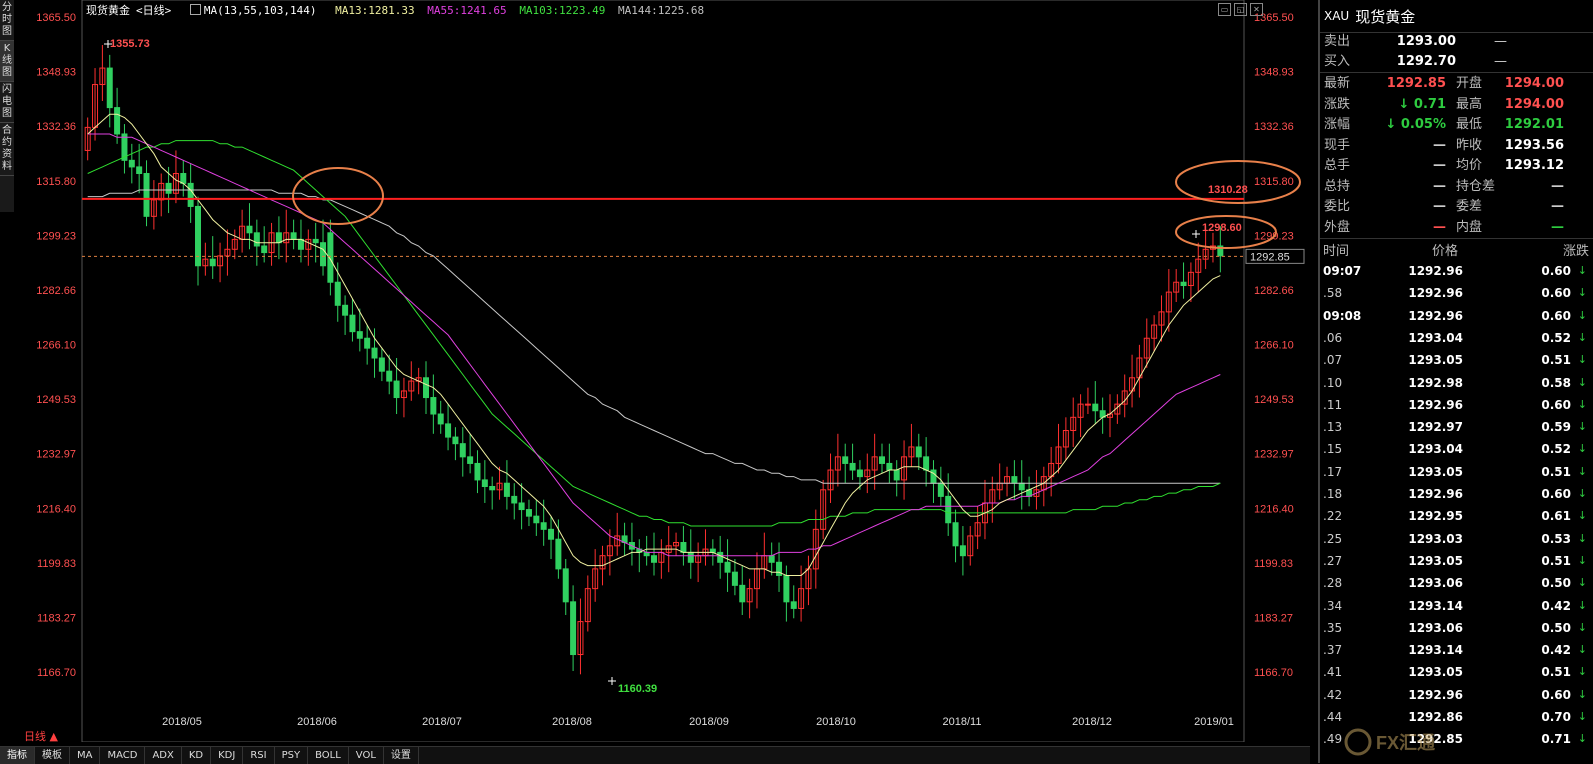  What do you see at coordinates (1534, 83) in the screenshot?
I see `quote-value: 1294.00` at bounding box center [1534, 83].